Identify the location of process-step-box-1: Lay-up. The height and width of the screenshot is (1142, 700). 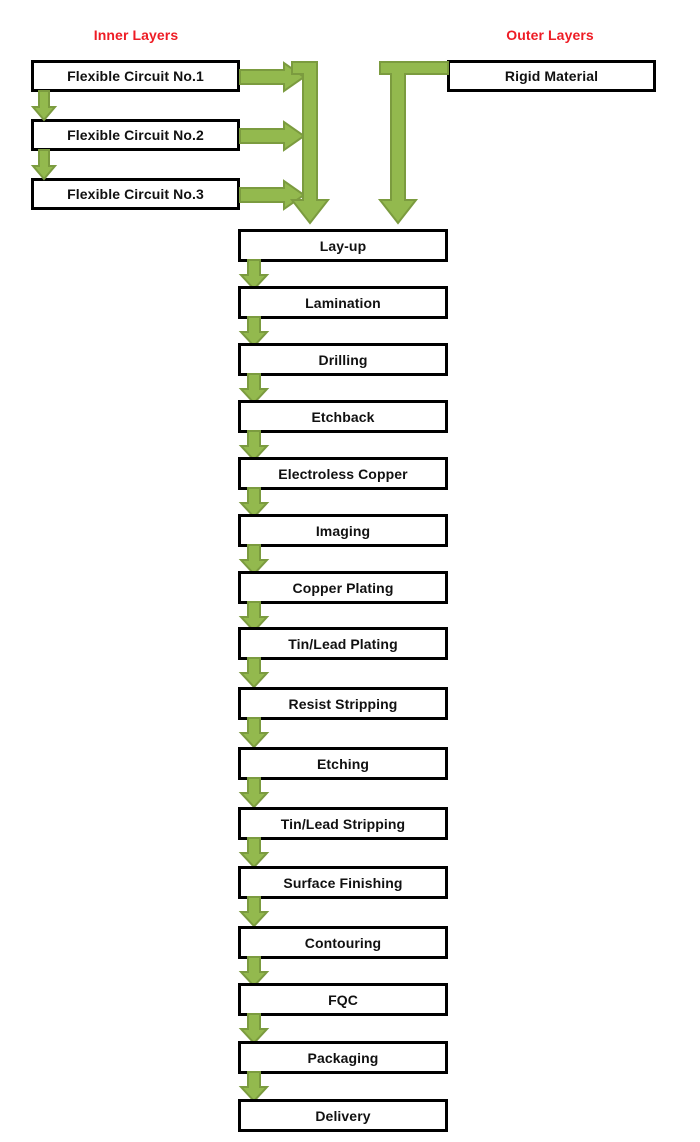
(343, 245).